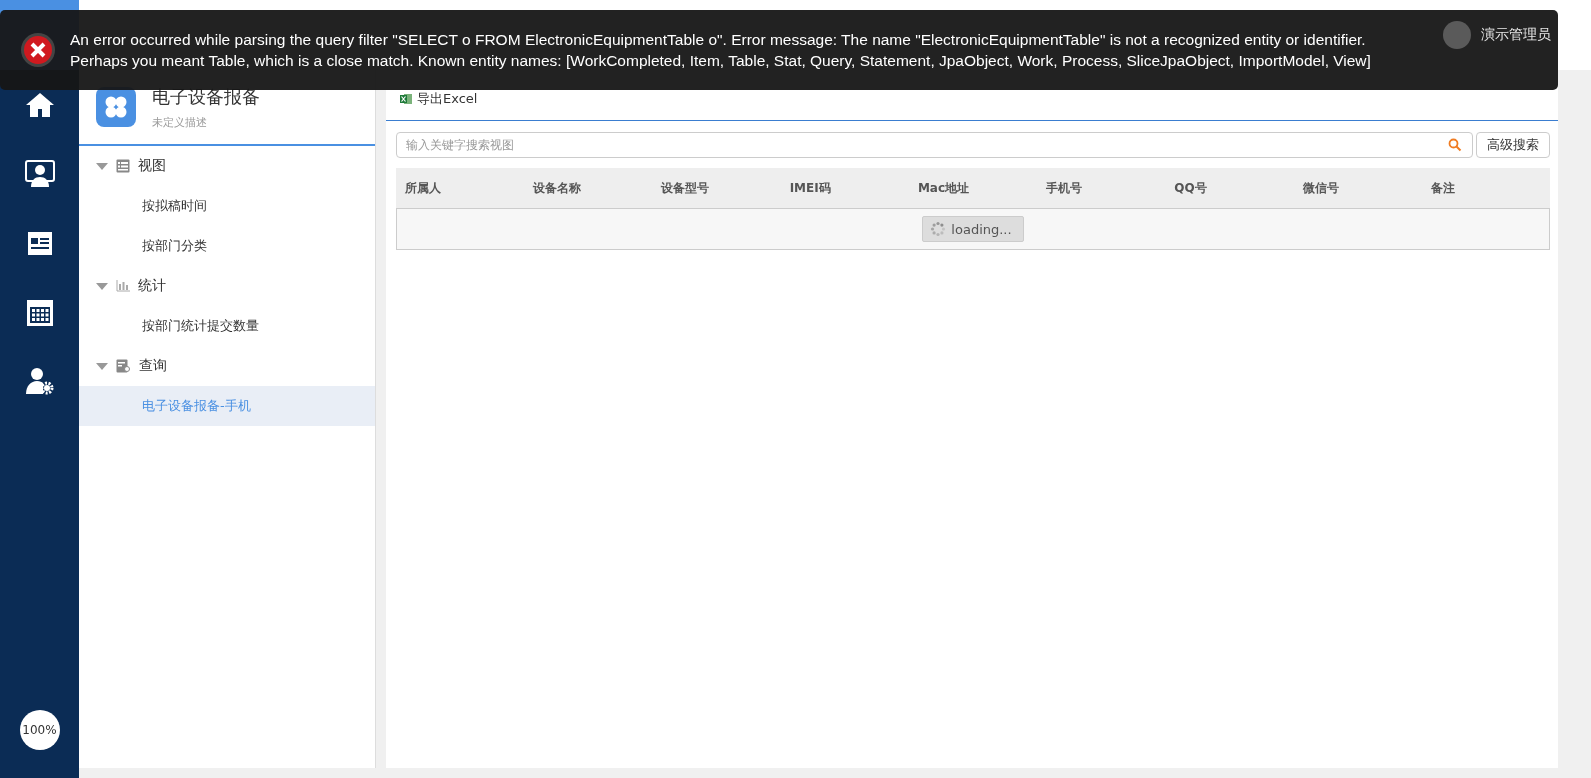 The width and height of the screenshot is (1591, 778). What do you see at coordinates (153, 366) in the screenshot?
I see `tree-group-label: 查询` at bounding box center [153, 366].